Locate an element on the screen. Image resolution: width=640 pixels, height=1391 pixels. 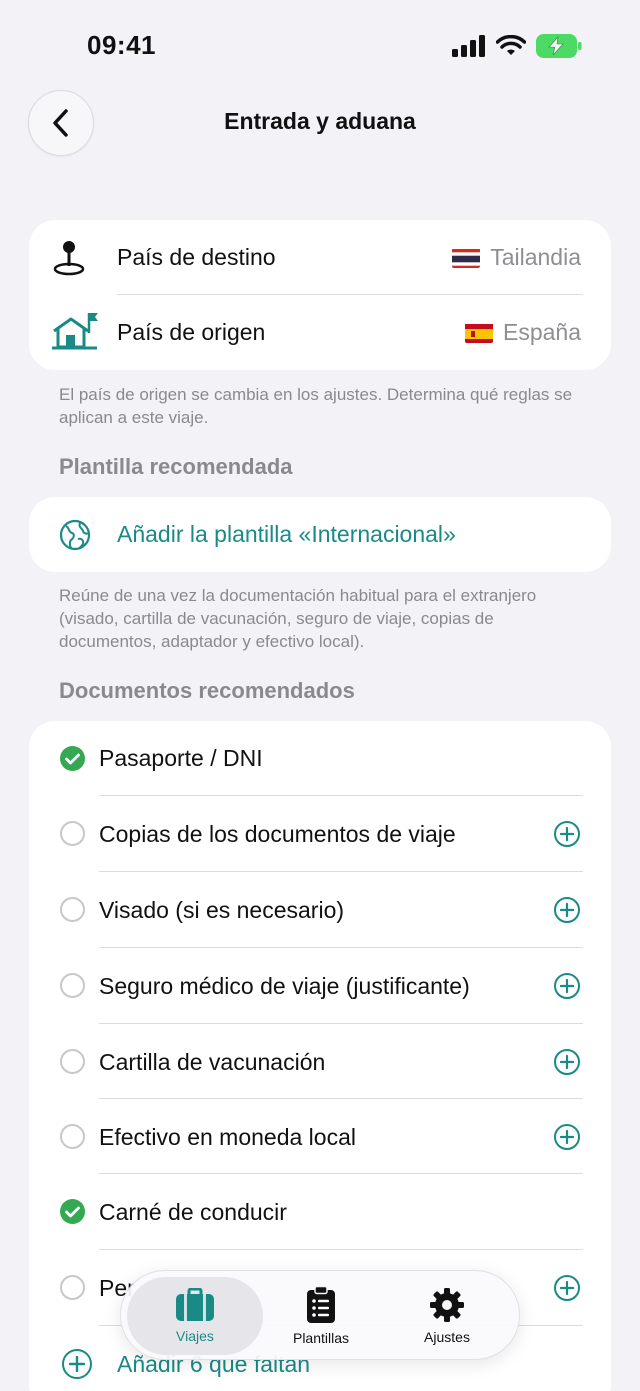
origin-row: País de origen España is located at coordinates (320, 332).